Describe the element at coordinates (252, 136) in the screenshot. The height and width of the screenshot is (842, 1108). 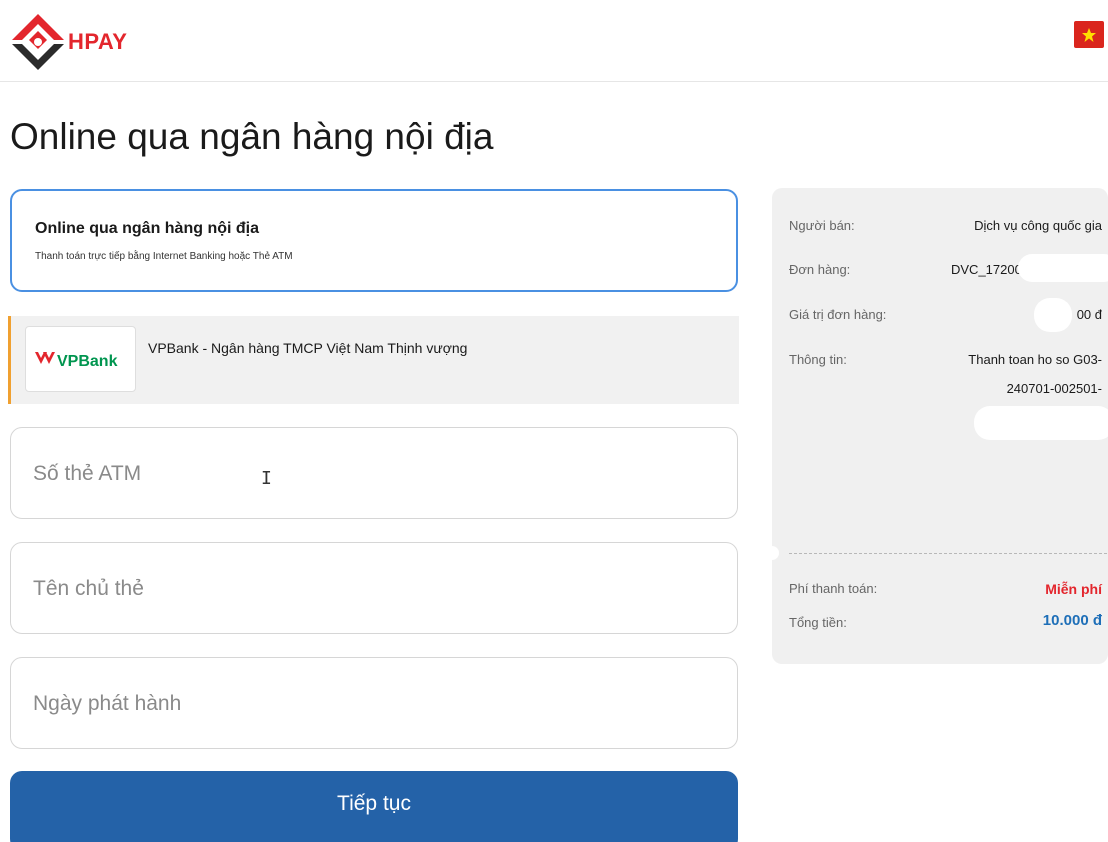
I see `page-title: Online qua ngân hàng nội địa` at that location.